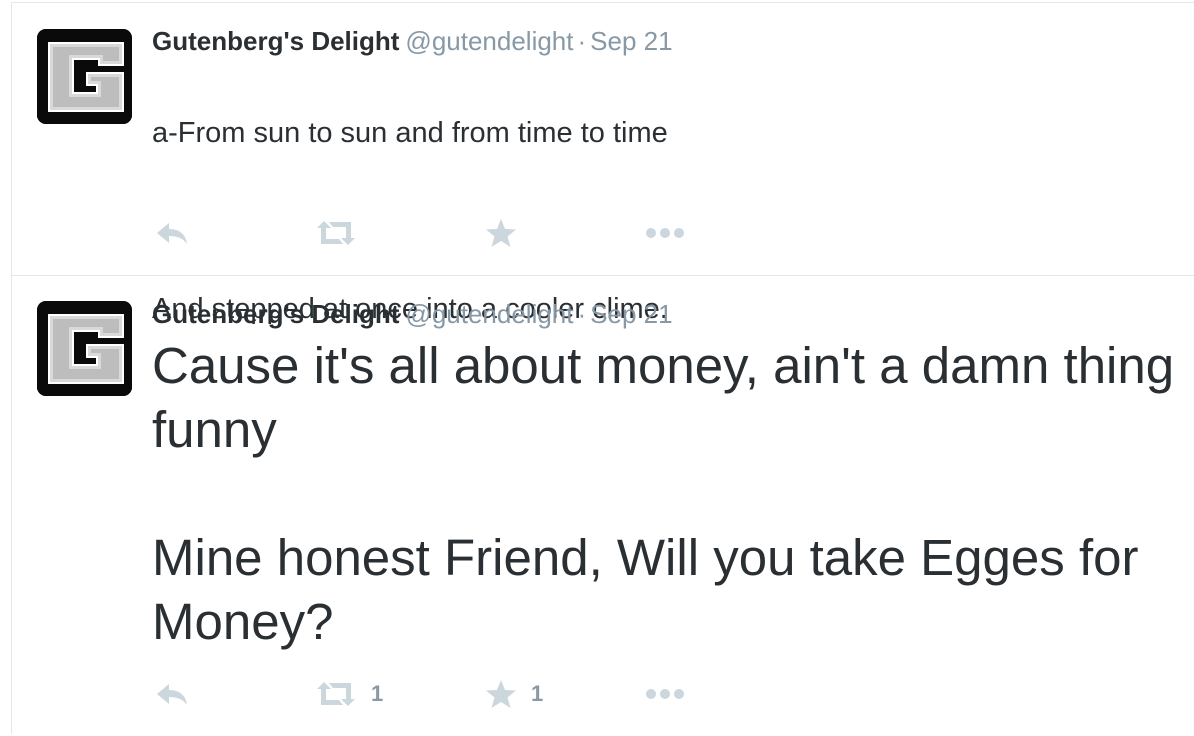 The image size is (1194, 736). I want to click on retweet-button, so click(343, 233).